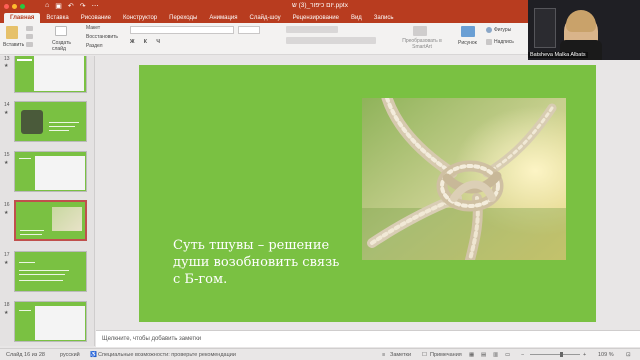 This screenshot has height=360, width=640. I want to click on convert-smartart-button: Преобразовать в SmartArt, so click(422, 44).